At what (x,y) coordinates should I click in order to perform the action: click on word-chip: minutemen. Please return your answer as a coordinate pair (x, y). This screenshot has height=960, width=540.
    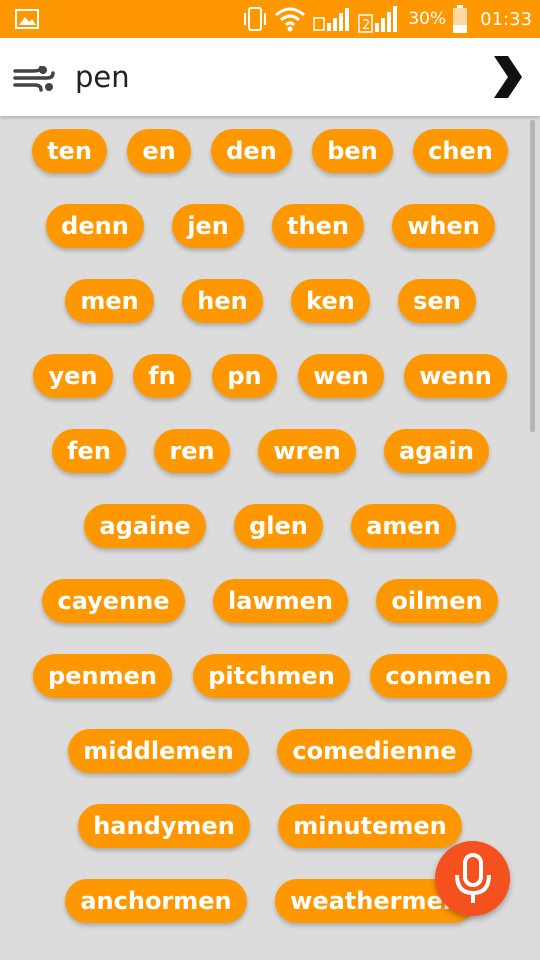
    Looking at the image, I should click on (370, 826).